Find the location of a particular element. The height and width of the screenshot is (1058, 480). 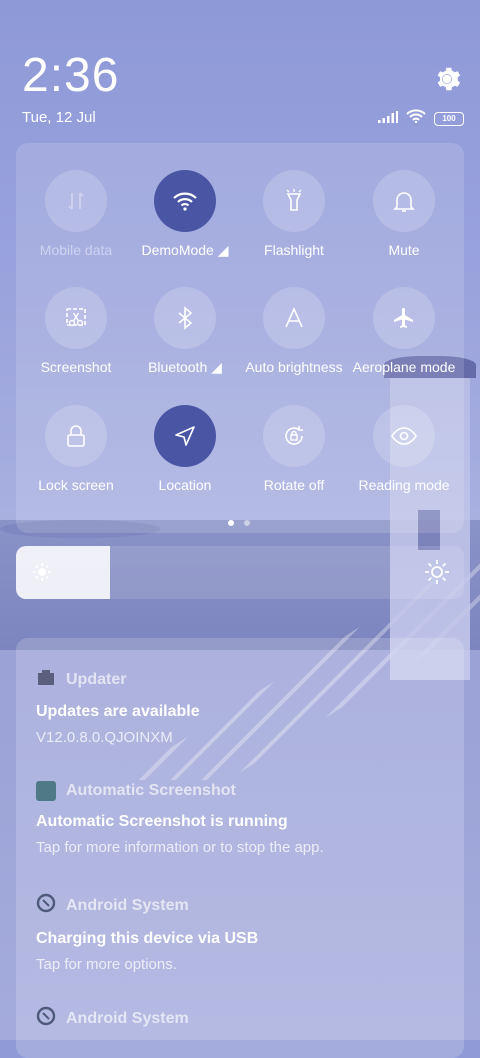

bluetooth-icon is located at coordinates (185, 318).